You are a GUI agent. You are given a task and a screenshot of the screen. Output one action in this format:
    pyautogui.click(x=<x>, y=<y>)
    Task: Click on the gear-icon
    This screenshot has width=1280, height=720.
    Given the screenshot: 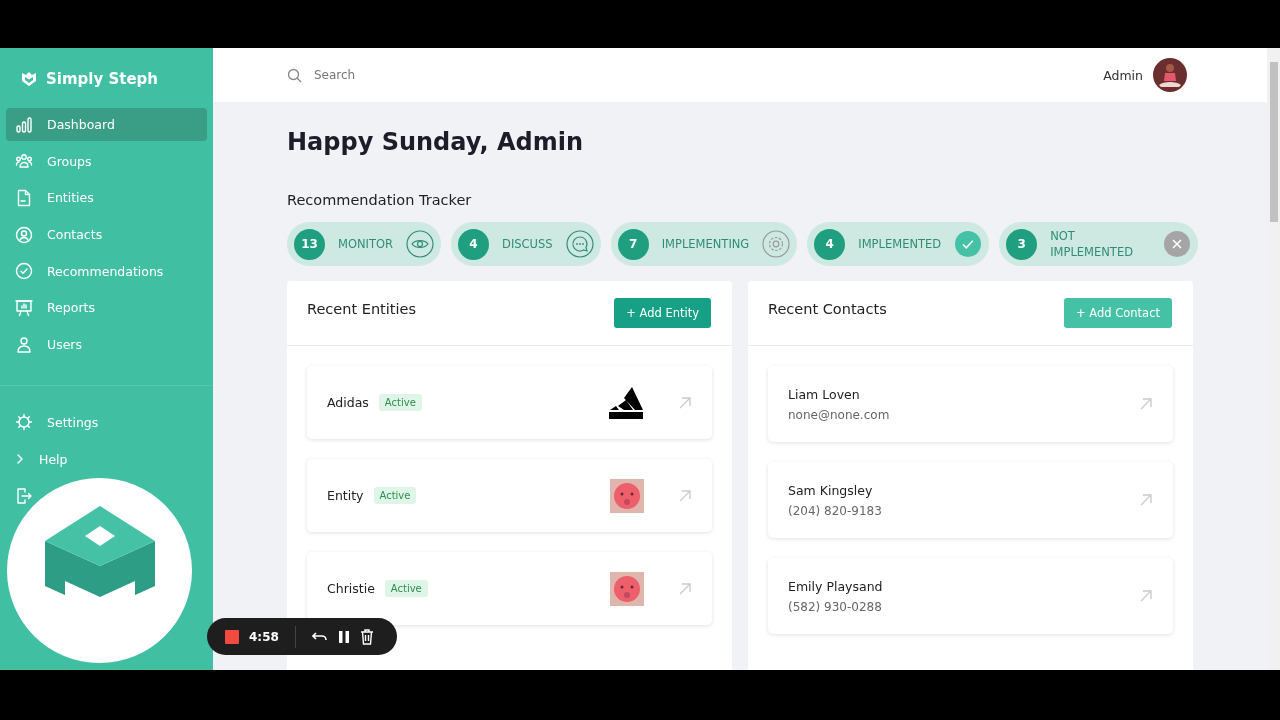 What is the action you would take?
    pyautogui.click(x=776, y=244)
    